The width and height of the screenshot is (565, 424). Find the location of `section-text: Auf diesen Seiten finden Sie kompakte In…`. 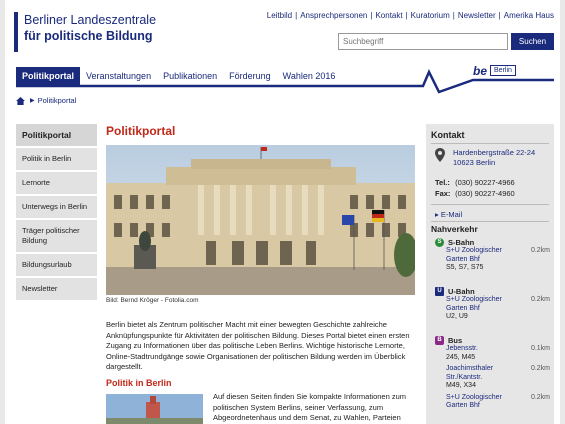

section-text: Auf diesen Seiten finden Sie kompakte In… is located at coordinates (310, 408).